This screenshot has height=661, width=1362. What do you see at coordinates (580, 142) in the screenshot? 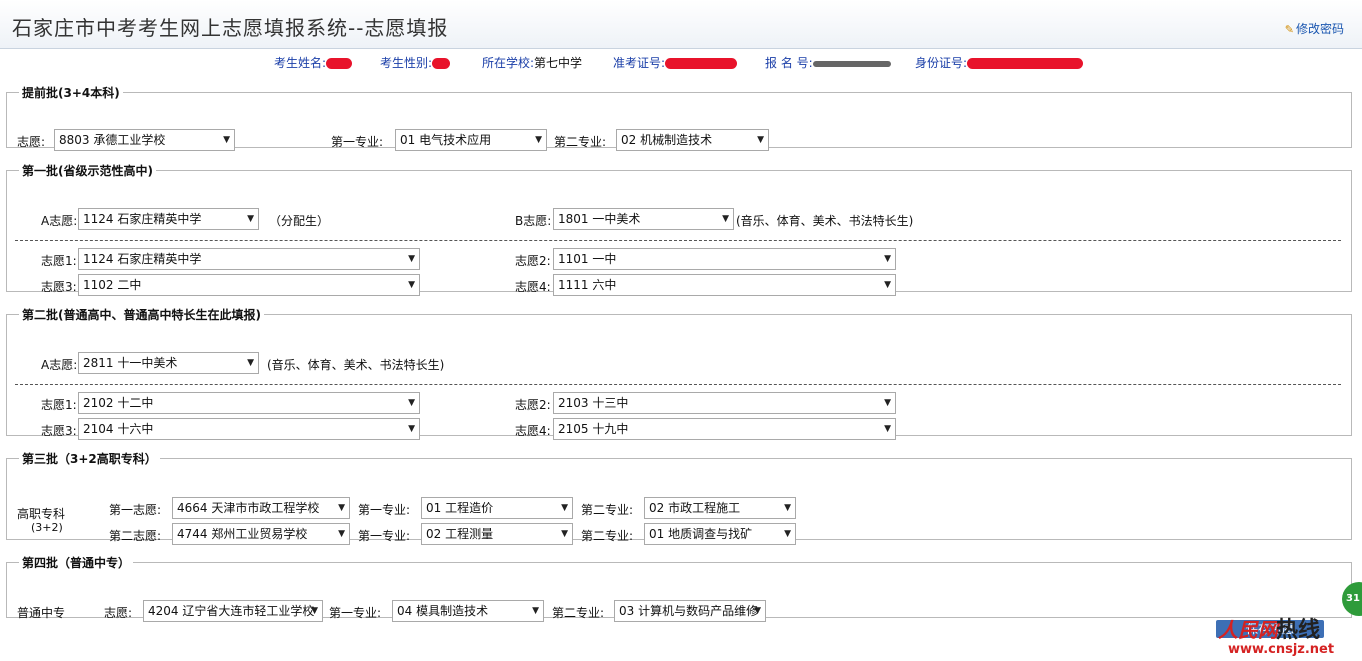
I see `early-major2-label: 第二专业:` at bounding box center [580, 142].